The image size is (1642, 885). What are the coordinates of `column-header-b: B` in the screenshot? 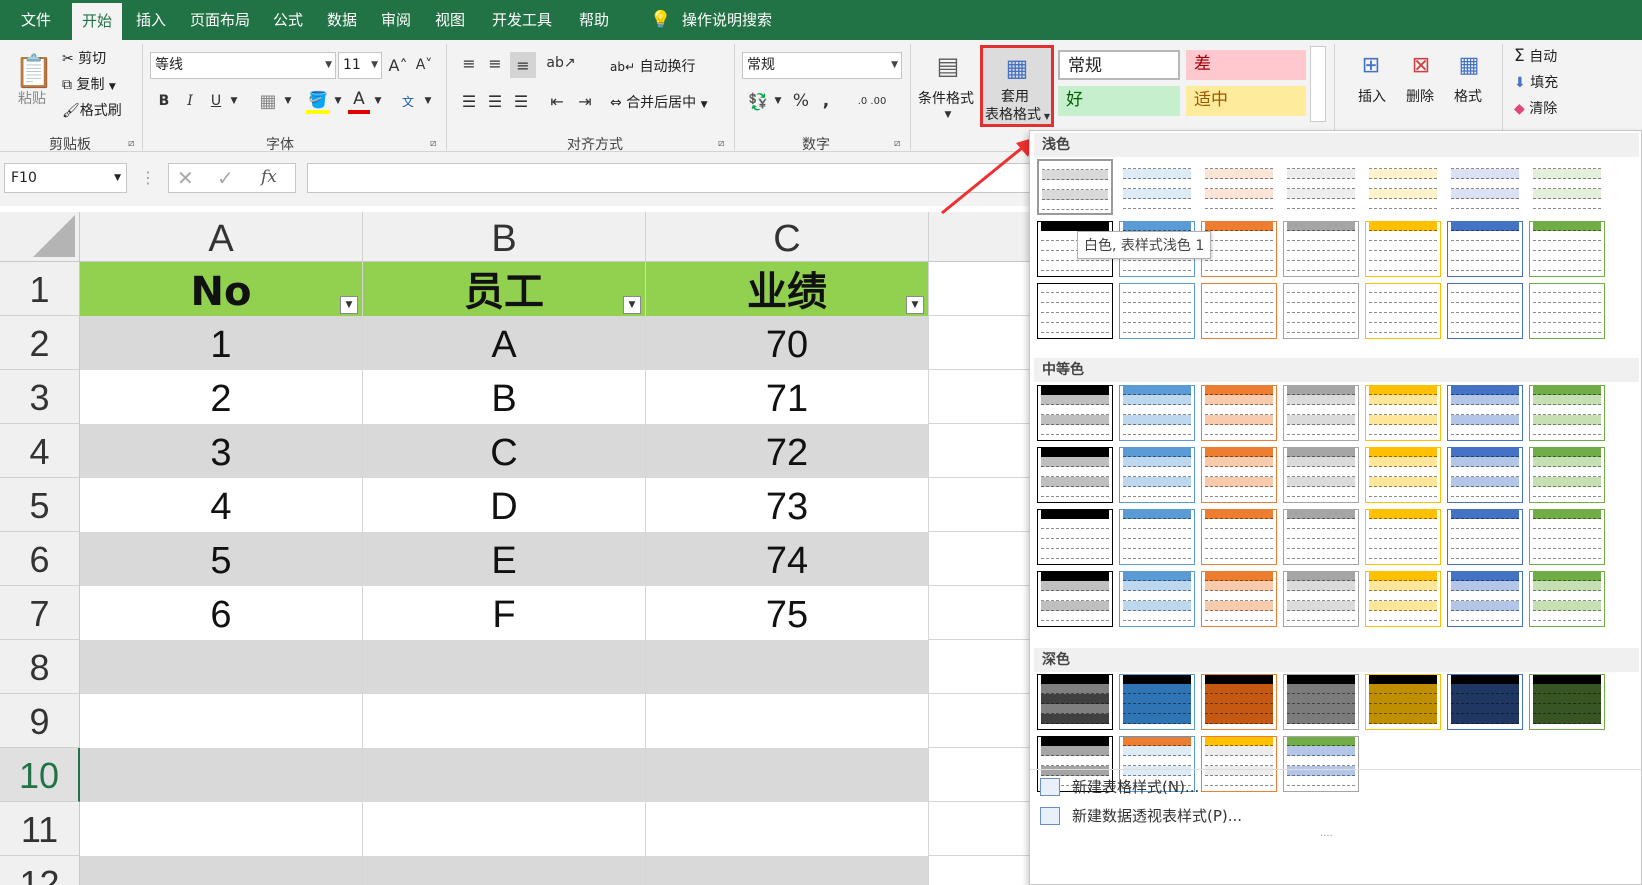 It's located at (504, 237).